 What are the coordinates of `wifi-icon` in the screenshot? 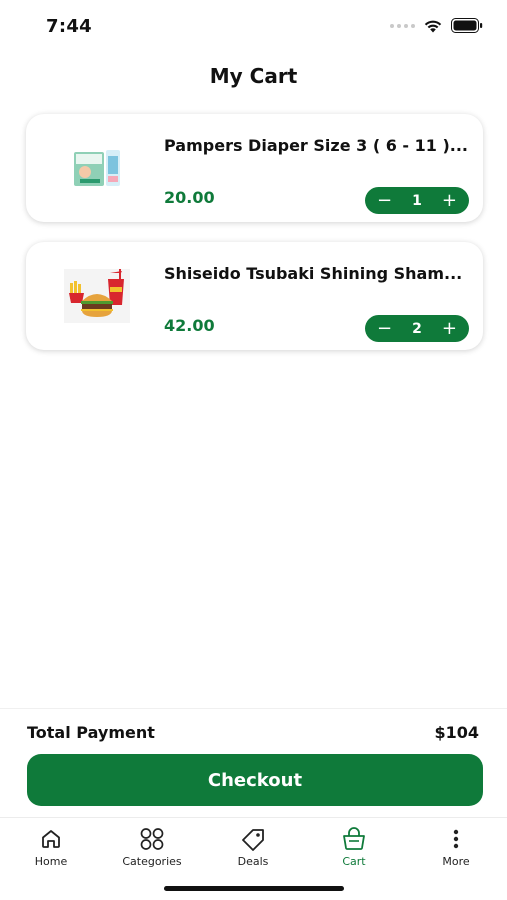 It's located at (433, 26).